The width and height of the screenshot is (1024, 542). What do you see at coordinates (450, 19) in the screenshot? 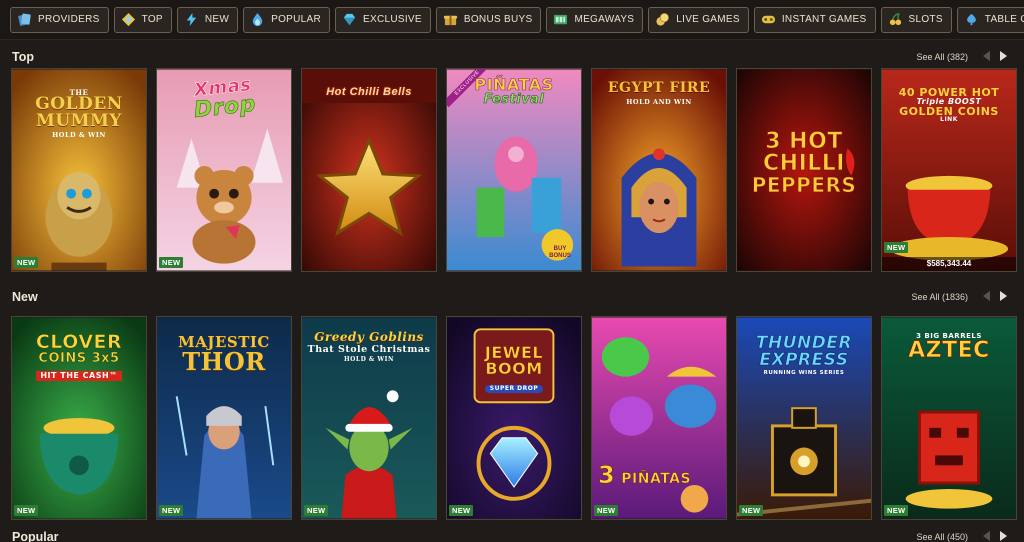
I see `bonus-buys-icon` at bounding box center [450, 19].